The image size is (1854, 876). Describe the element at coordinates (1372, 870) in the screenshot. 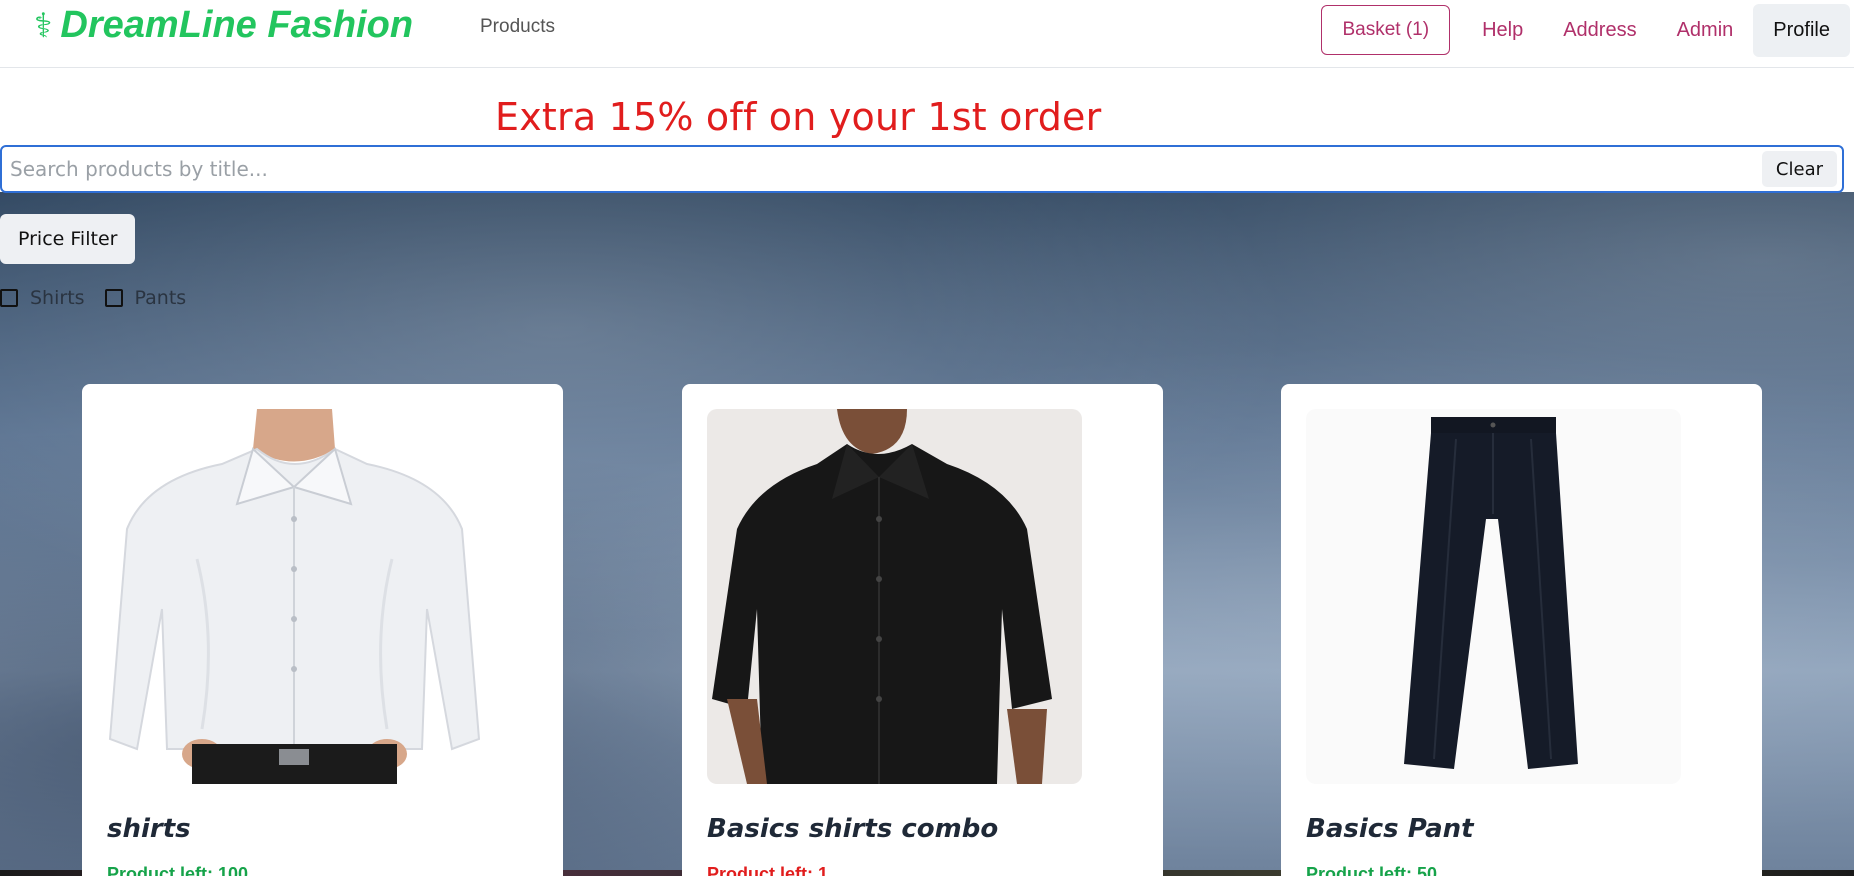

I see `product-stock: Product left: 50` at that location.